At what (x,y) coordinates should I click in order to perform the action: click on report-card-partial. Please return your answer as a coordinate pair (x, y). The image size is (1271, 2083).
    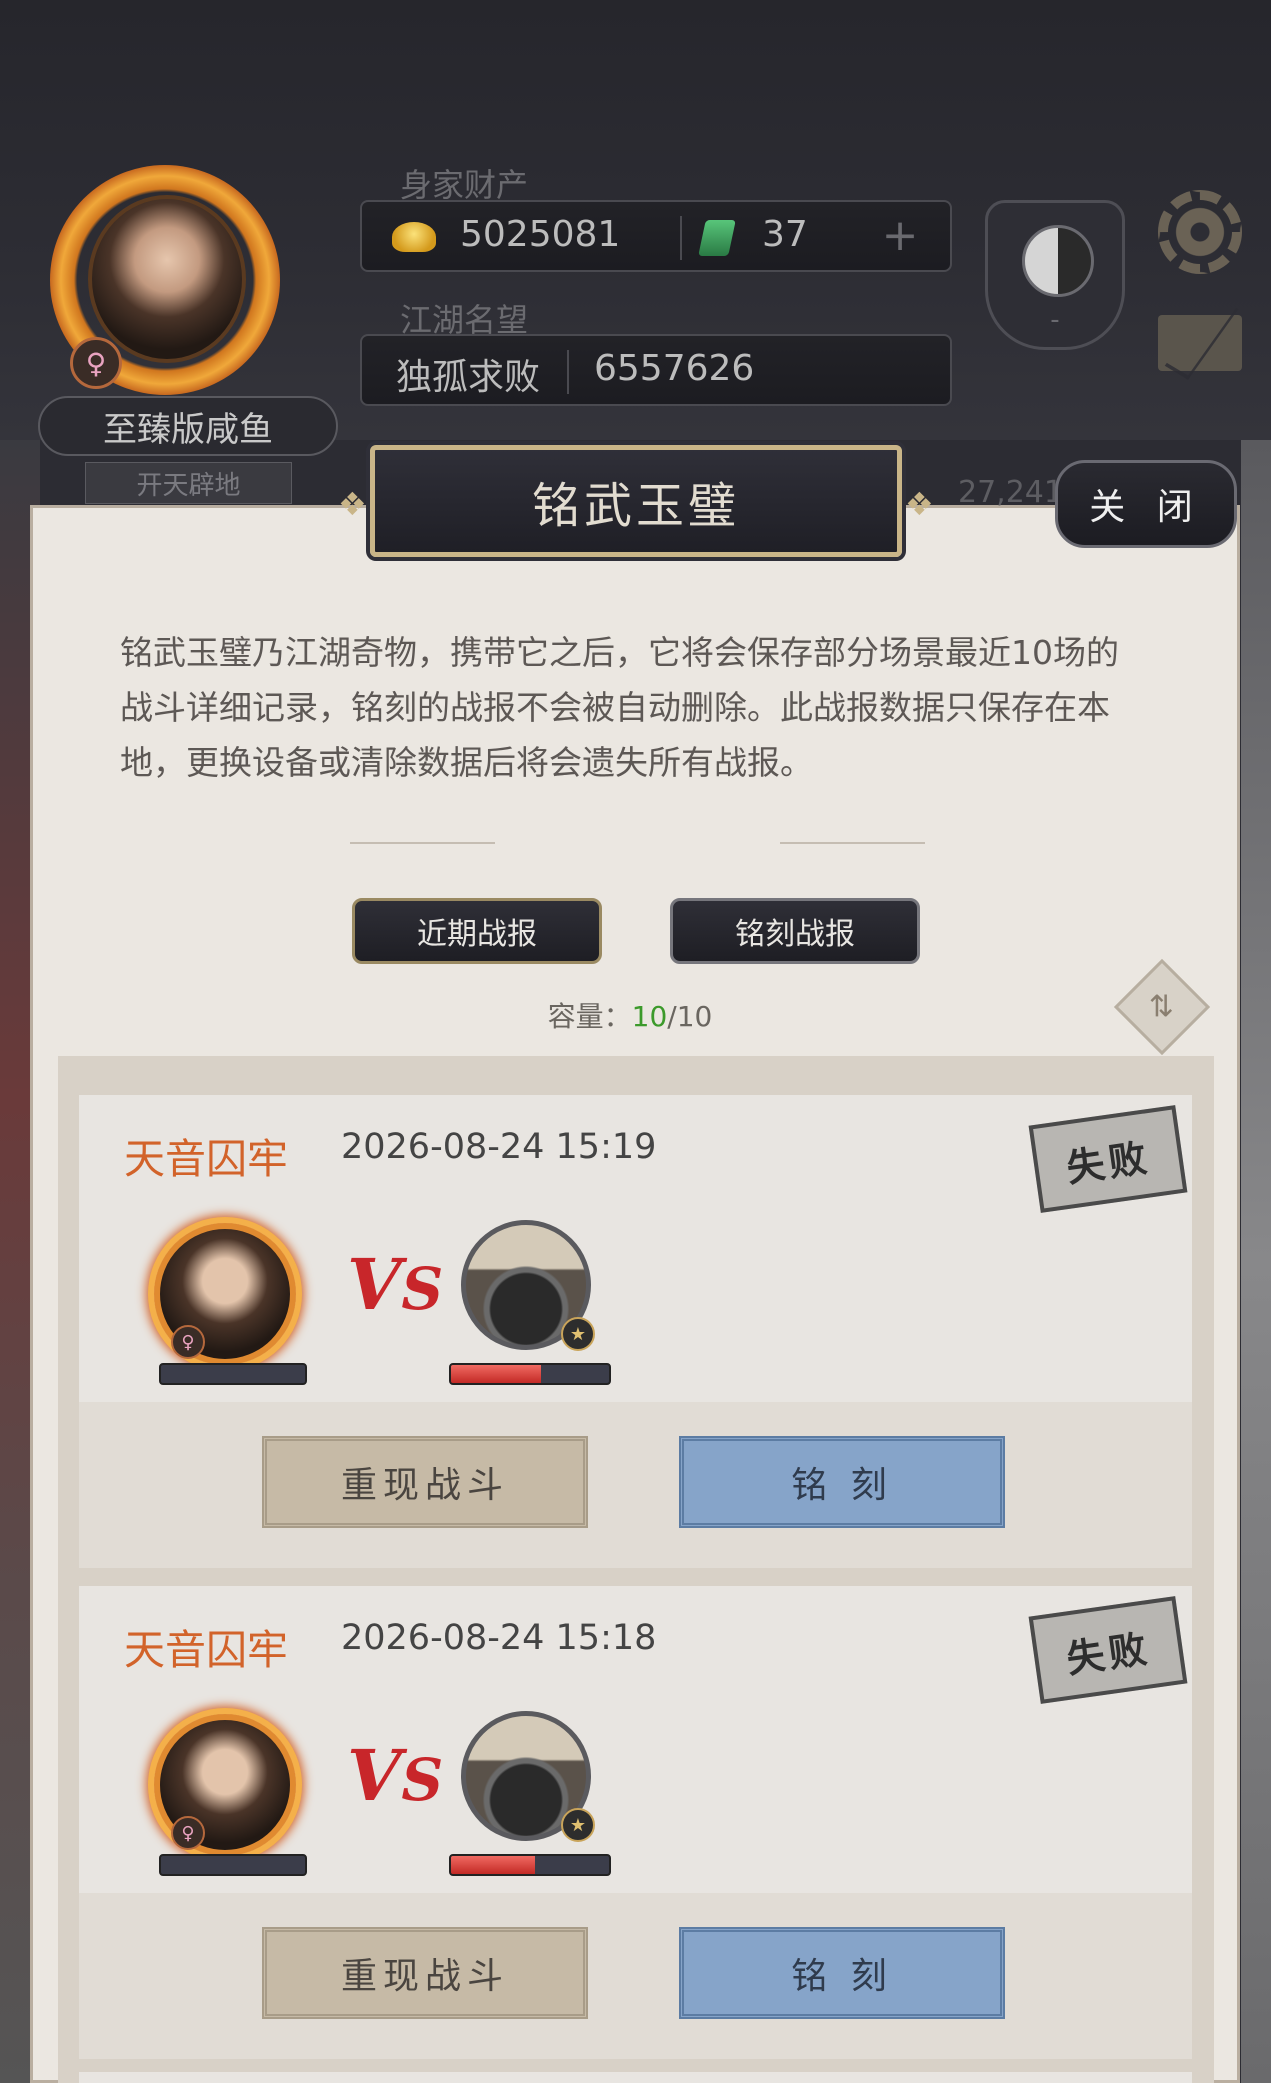
    Looking at the image, I should click on (635, 2077).